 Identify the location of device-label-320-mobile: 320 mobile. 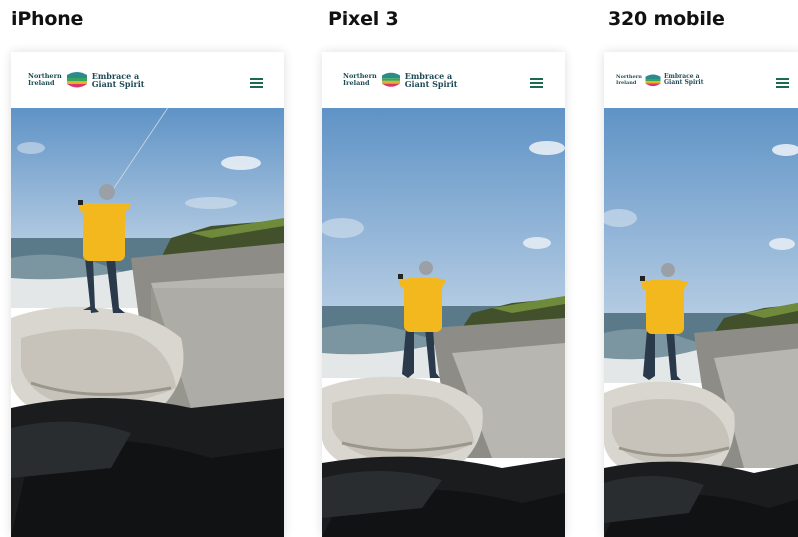
(666, 19).